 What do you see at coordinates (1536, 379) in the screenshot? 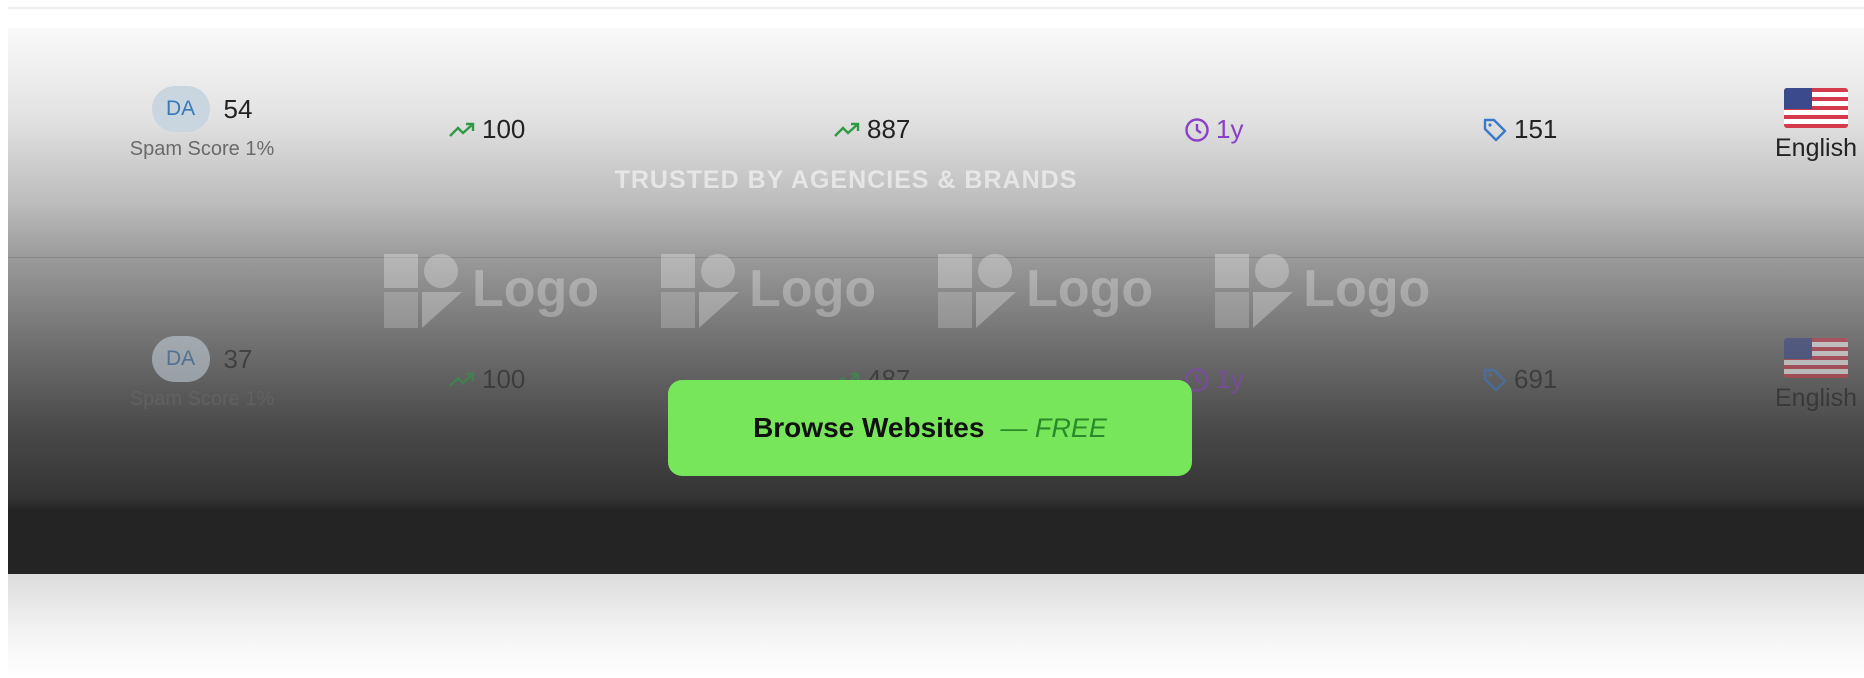
I see `price-value: 691` at bounding box center [1536, 379].